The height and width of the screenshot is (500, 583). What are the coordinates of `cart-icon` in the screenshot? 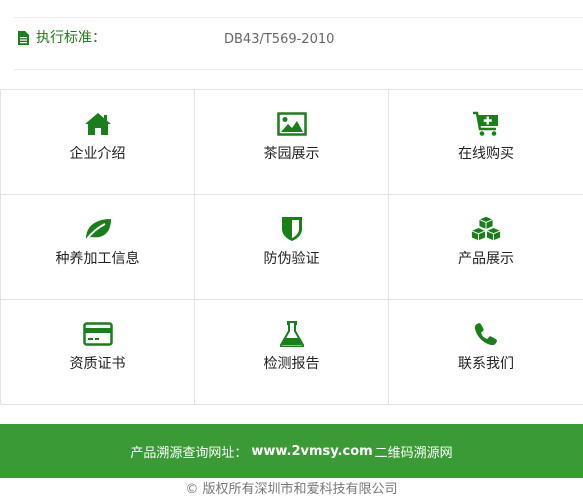 It's located at (486, 124).